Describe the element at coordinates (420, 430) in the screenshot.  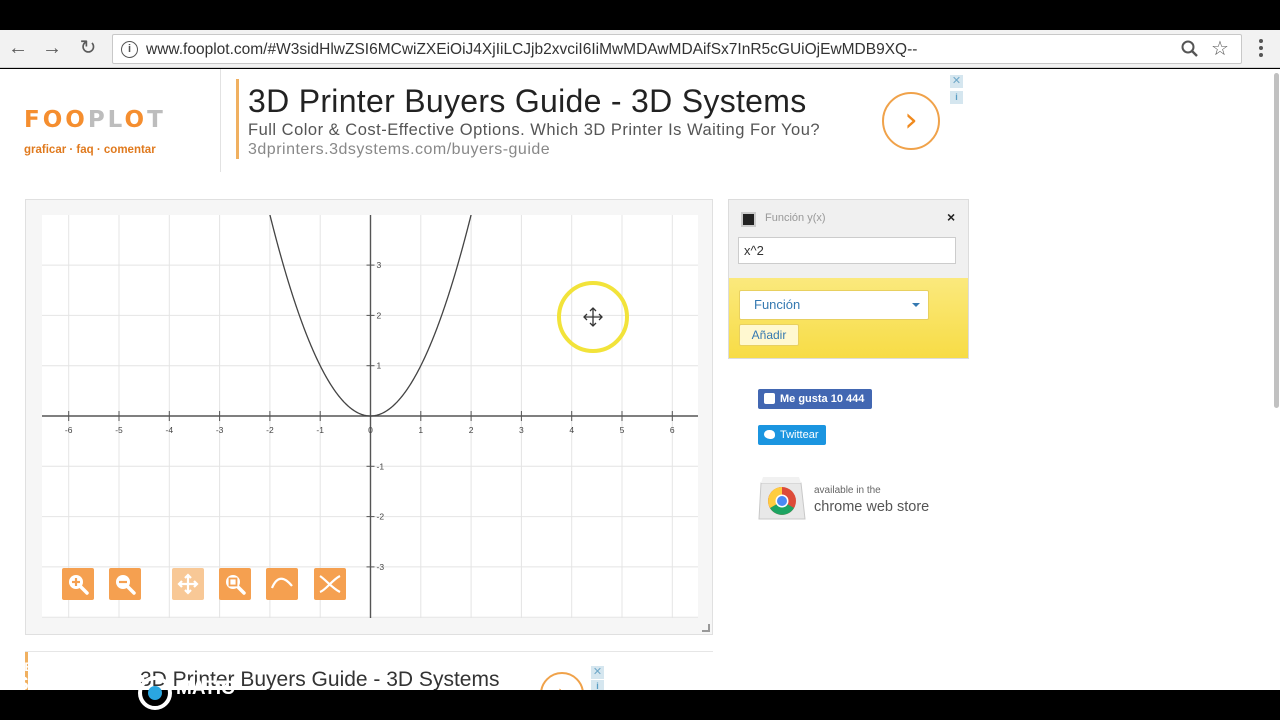
I see `x-tick-label: 1` at that location.